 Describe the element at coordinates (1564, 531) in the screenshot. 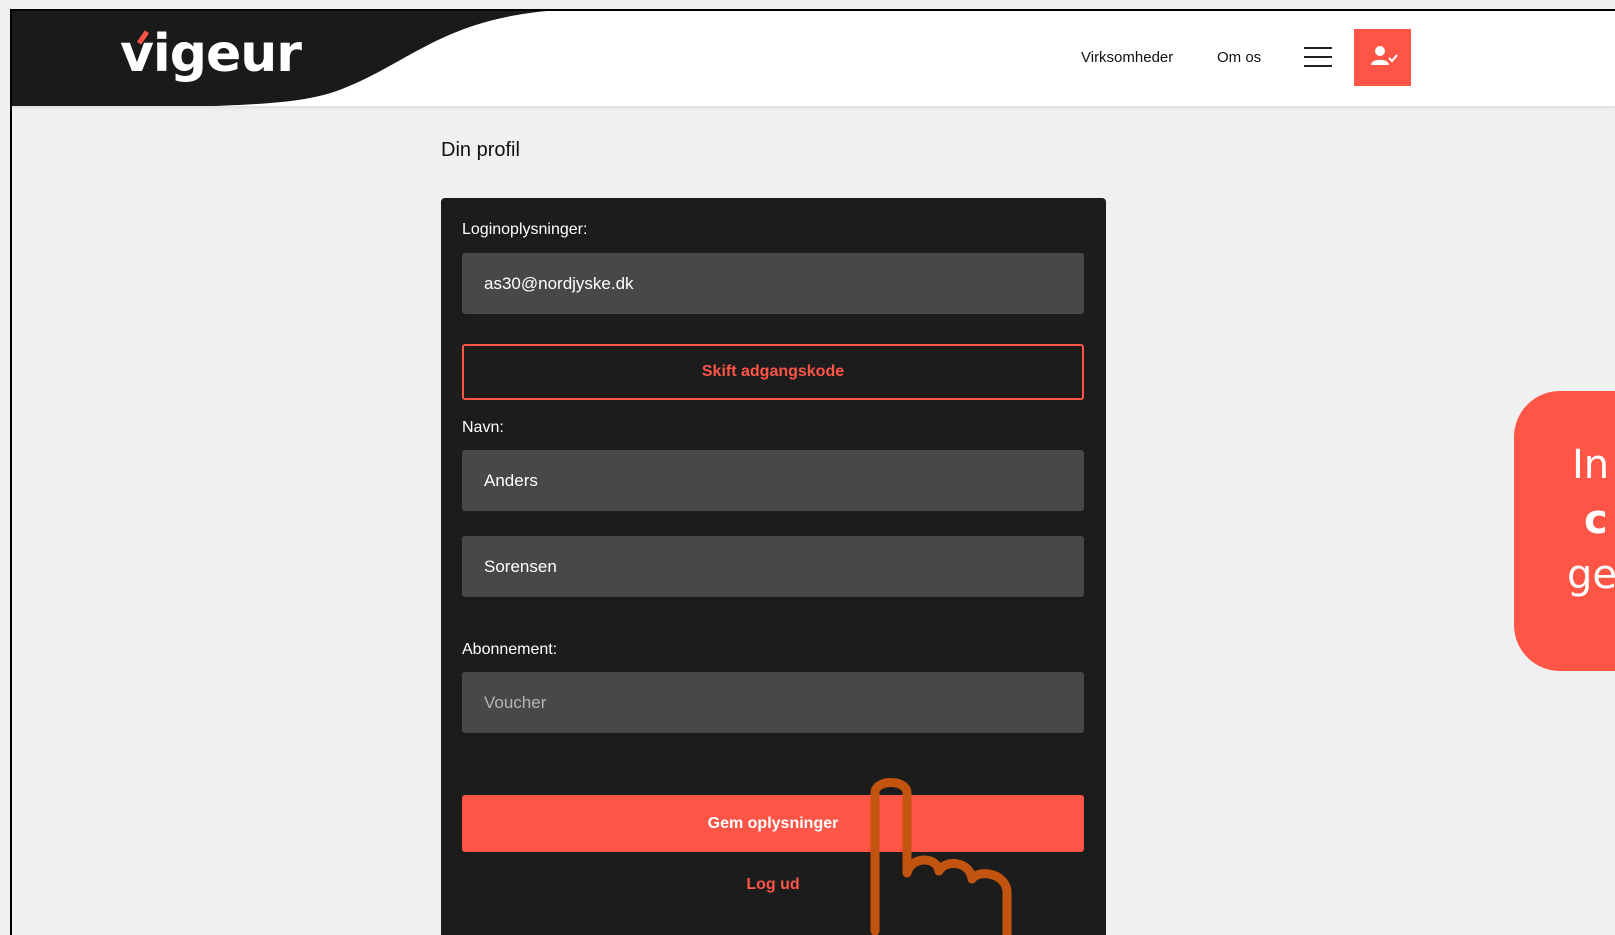

I see `instruction-callout: In c ge` at that location.